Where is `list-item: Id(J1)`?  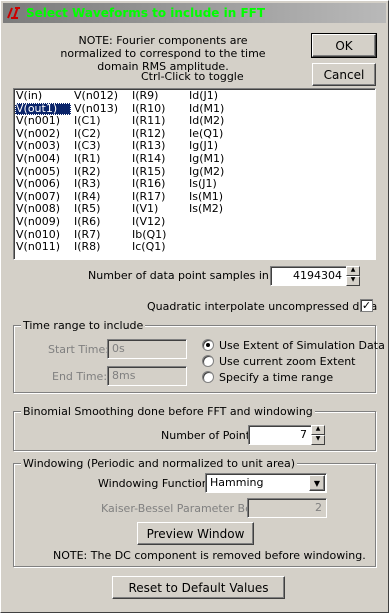
list-item: Id(J1) is located at coordinates (216, 96).